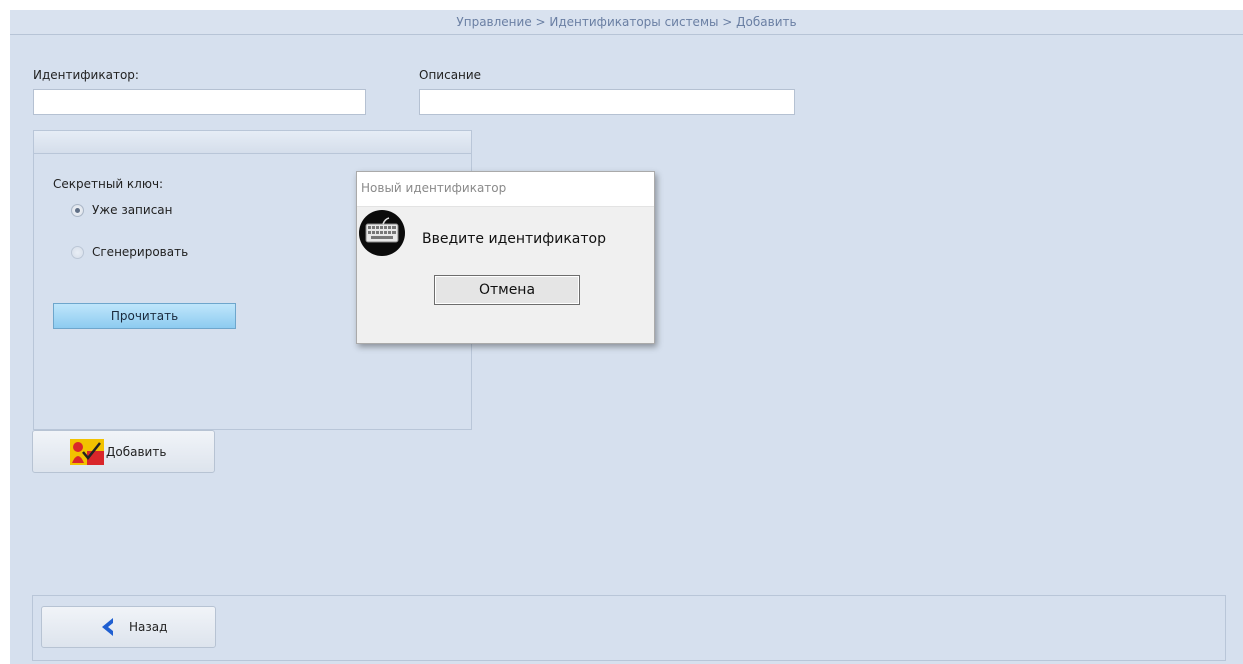 The width and height of the screenshot is (1243, 664). What do you see at coordinates (144, 316) in the screenshot?
I see `read-button: Прочитать` at bounding box center [144, 316].